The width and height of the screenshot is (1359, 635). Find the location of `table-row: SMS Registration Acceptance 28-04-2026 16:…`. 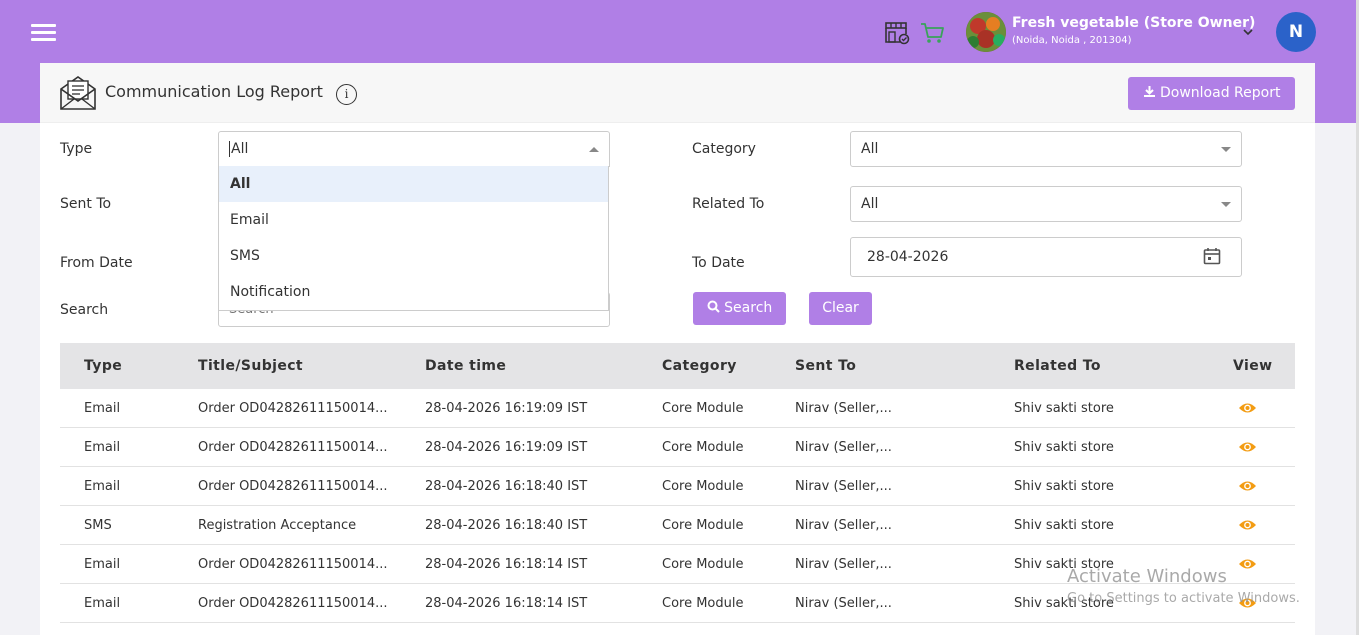

table-row: SMS Registration Acceptance 28-04-2026 16:… is located at coordinates (677, 525).